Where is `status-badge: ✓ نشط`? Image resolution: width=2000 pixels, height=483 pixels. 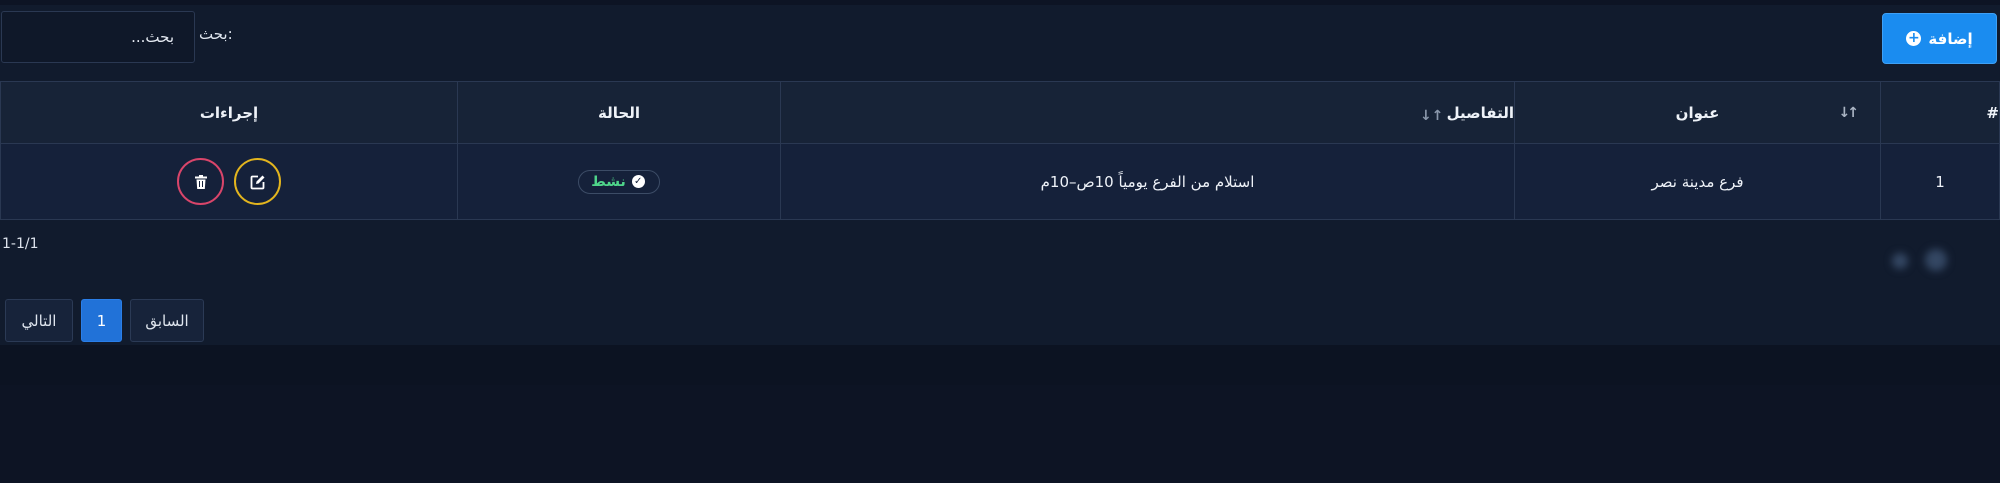
status-badge: ✓ نشط is located at coordinates (619, 181).